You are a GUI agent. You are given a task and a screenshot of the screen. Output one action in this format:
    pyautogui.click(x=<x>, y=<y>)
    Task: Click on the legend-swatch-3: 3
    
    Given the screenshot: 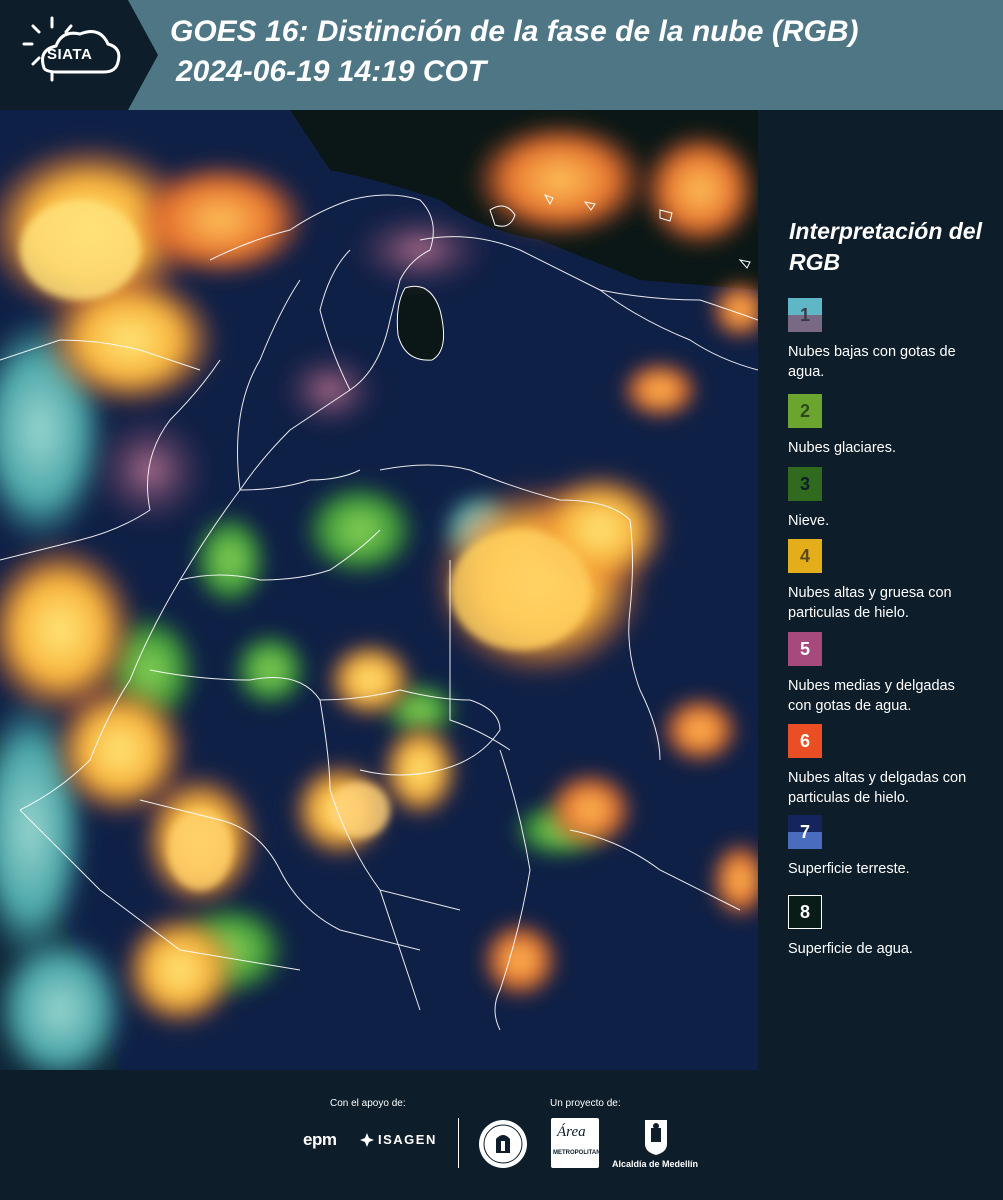 What is the action you would take?
    pyautogui.click(x=805, y=484)
    